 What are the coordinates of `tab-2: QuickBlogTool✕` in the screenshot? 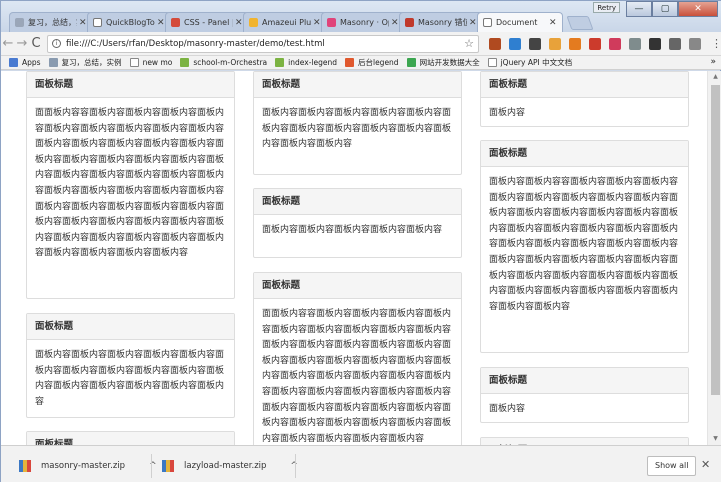 It's located at (129, 22).